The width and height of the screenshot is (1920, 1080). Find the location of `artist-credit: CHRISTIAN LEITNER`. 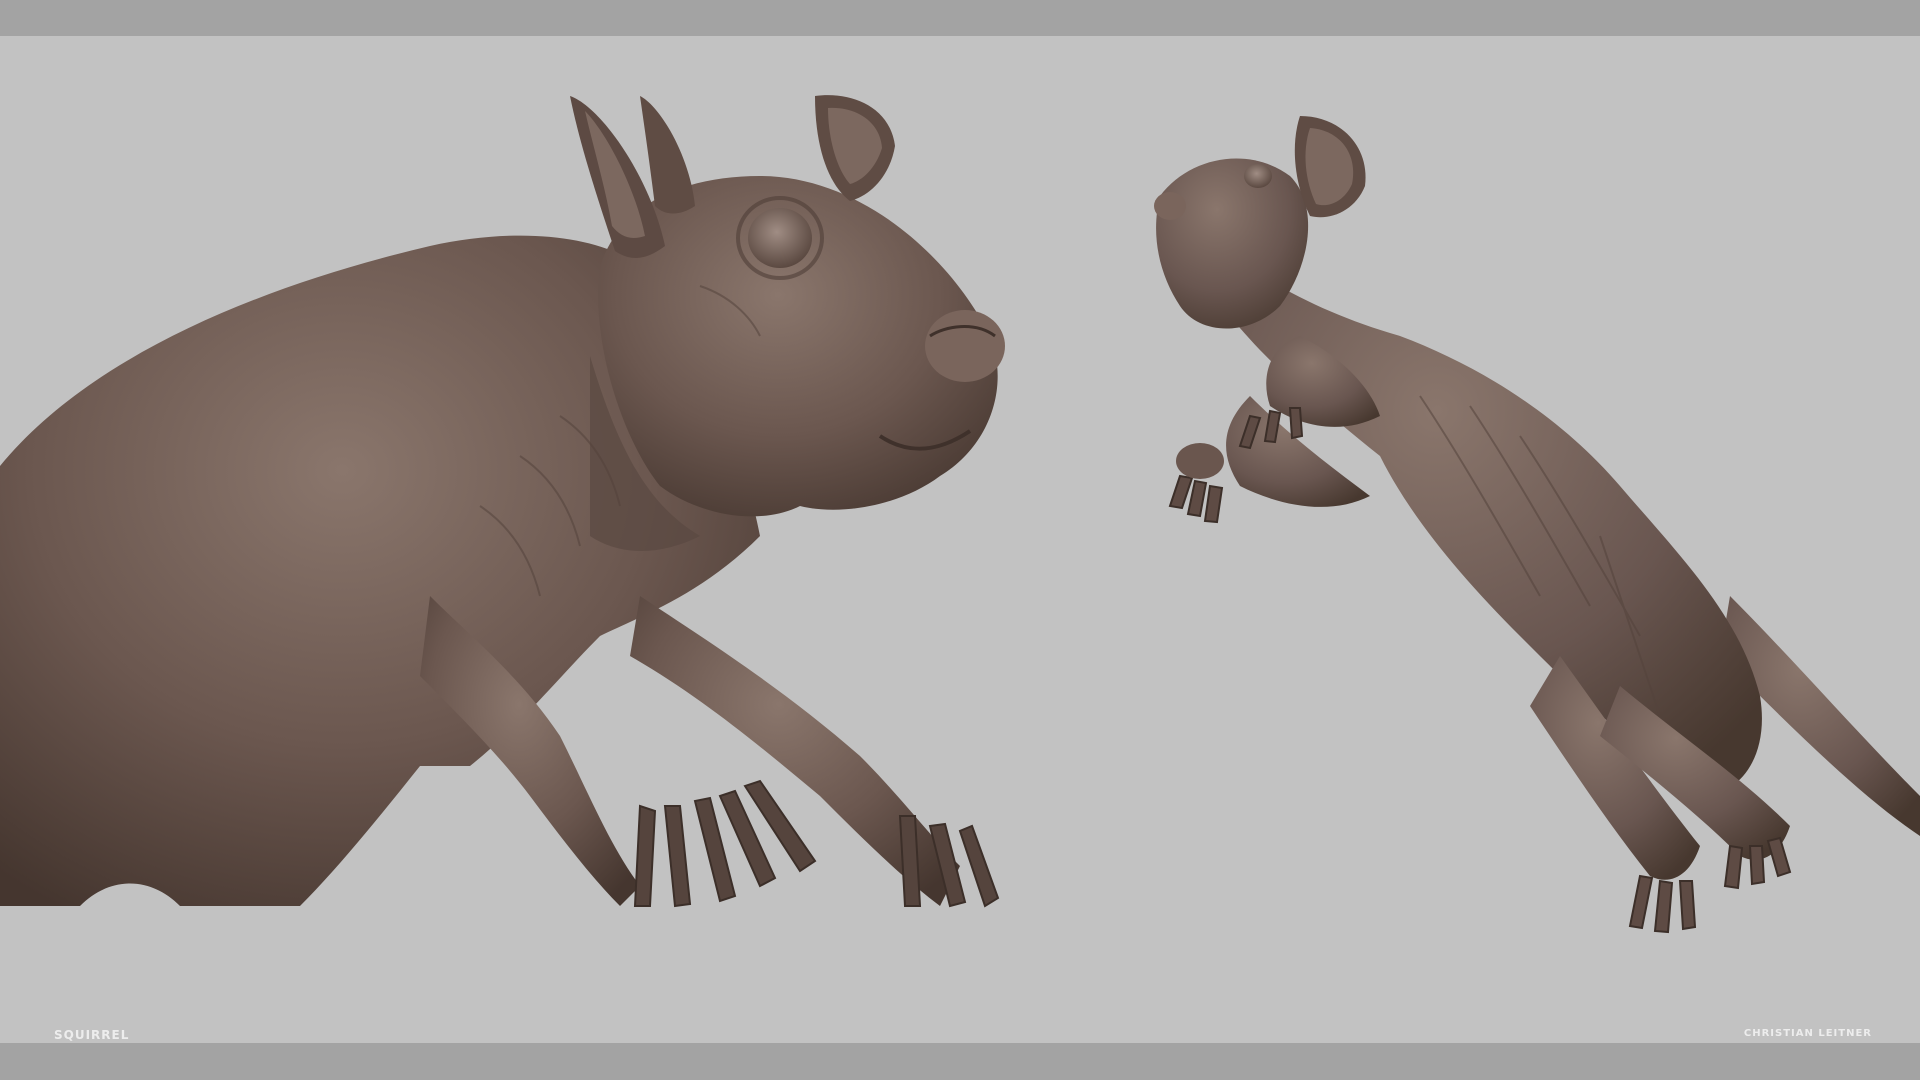

artist-credit: CHRISTIAN LEITNER is located at coordinates (1807, 1033).